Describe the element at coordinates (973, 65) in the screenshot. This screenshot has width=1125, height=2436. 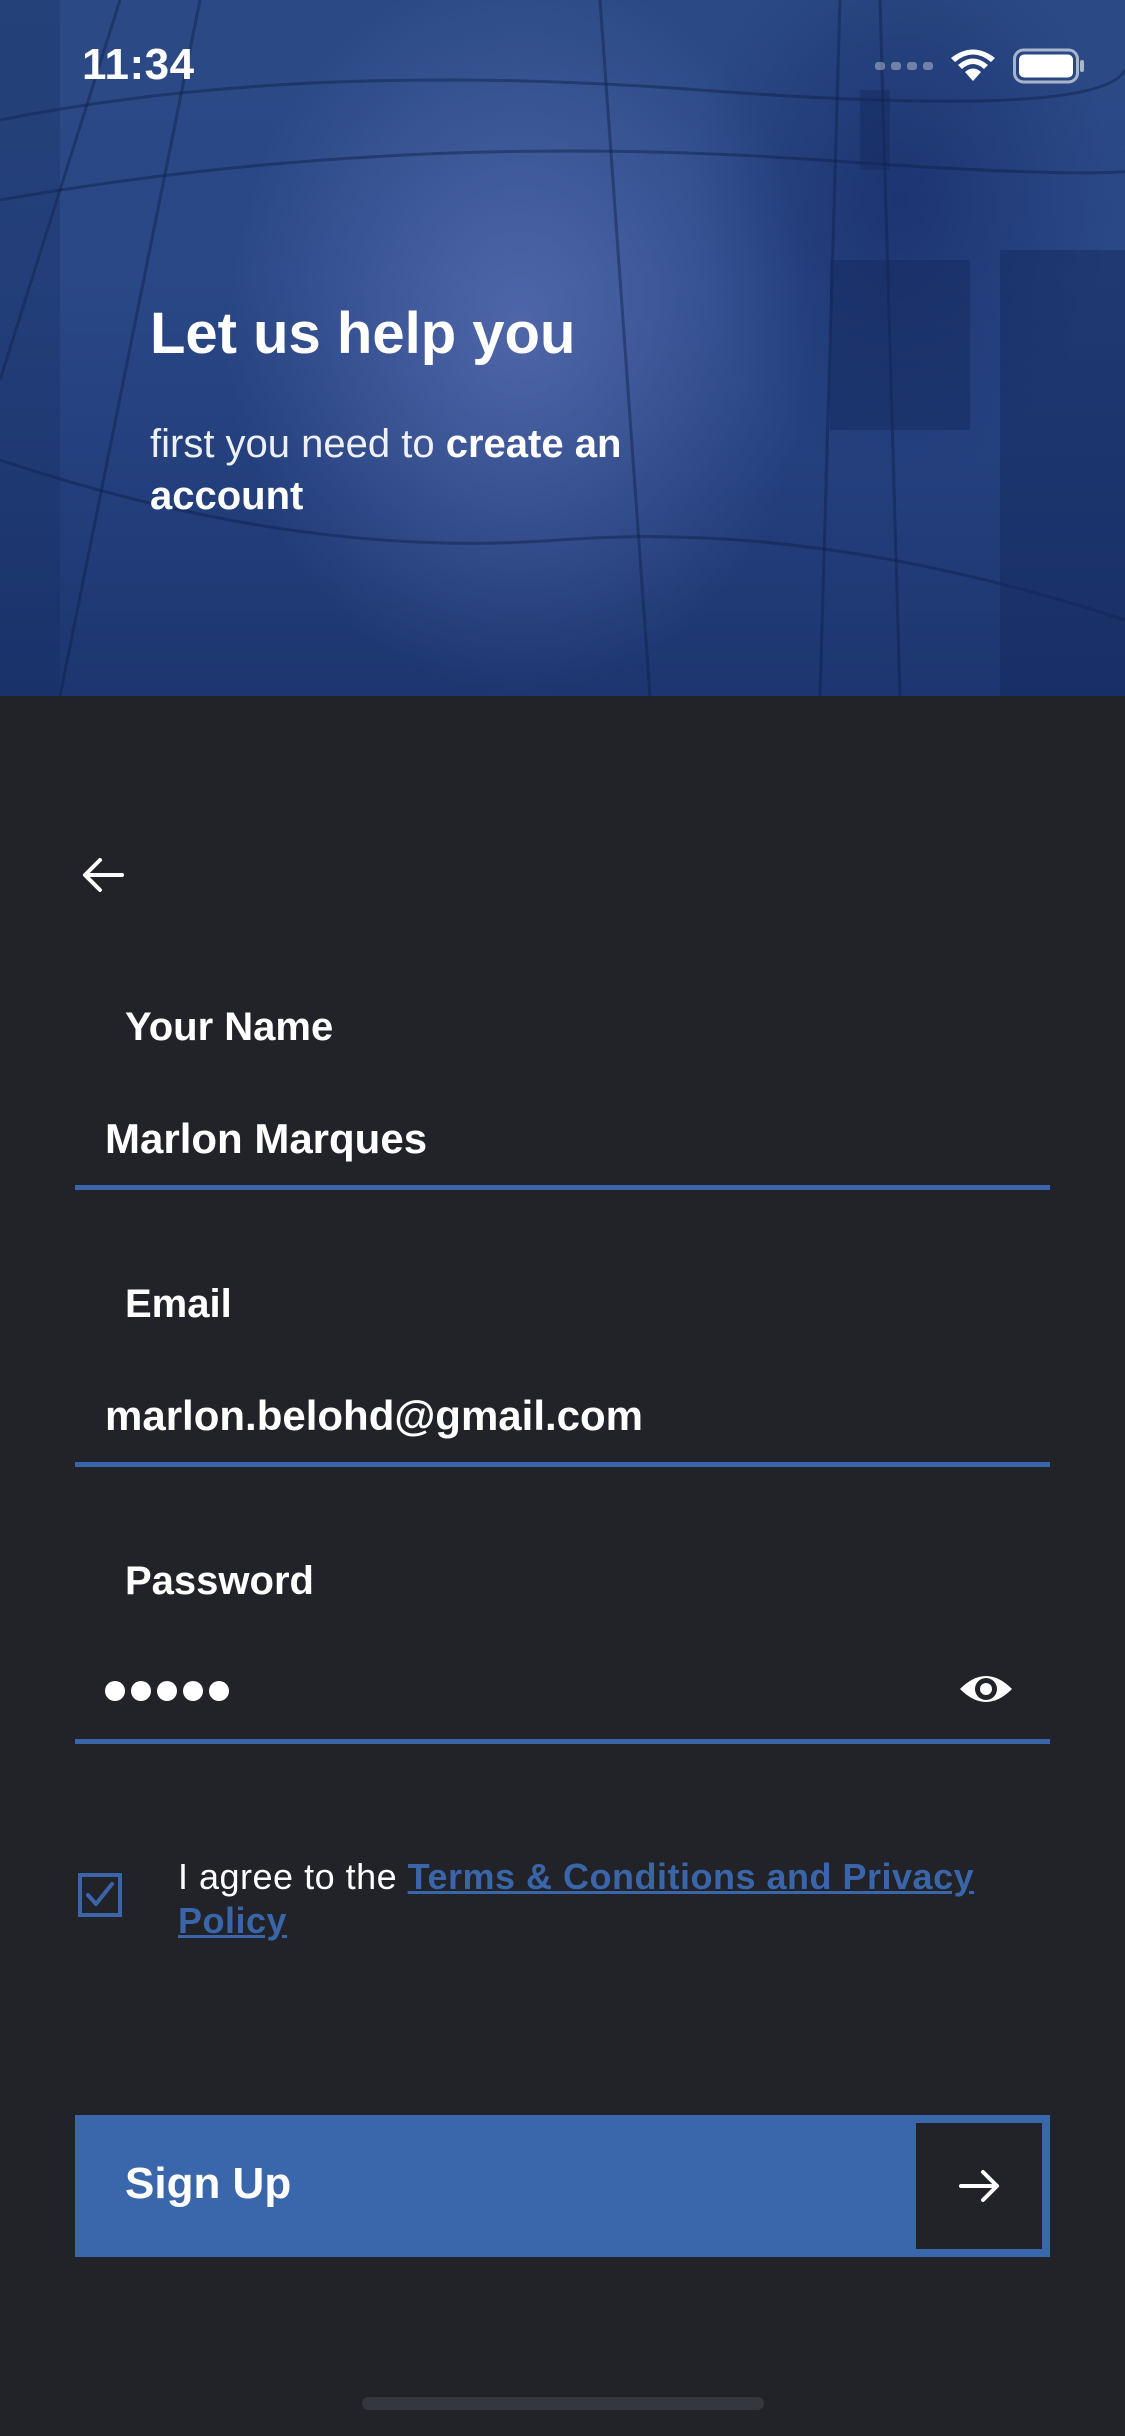
I see `wifi-icon` at that location.